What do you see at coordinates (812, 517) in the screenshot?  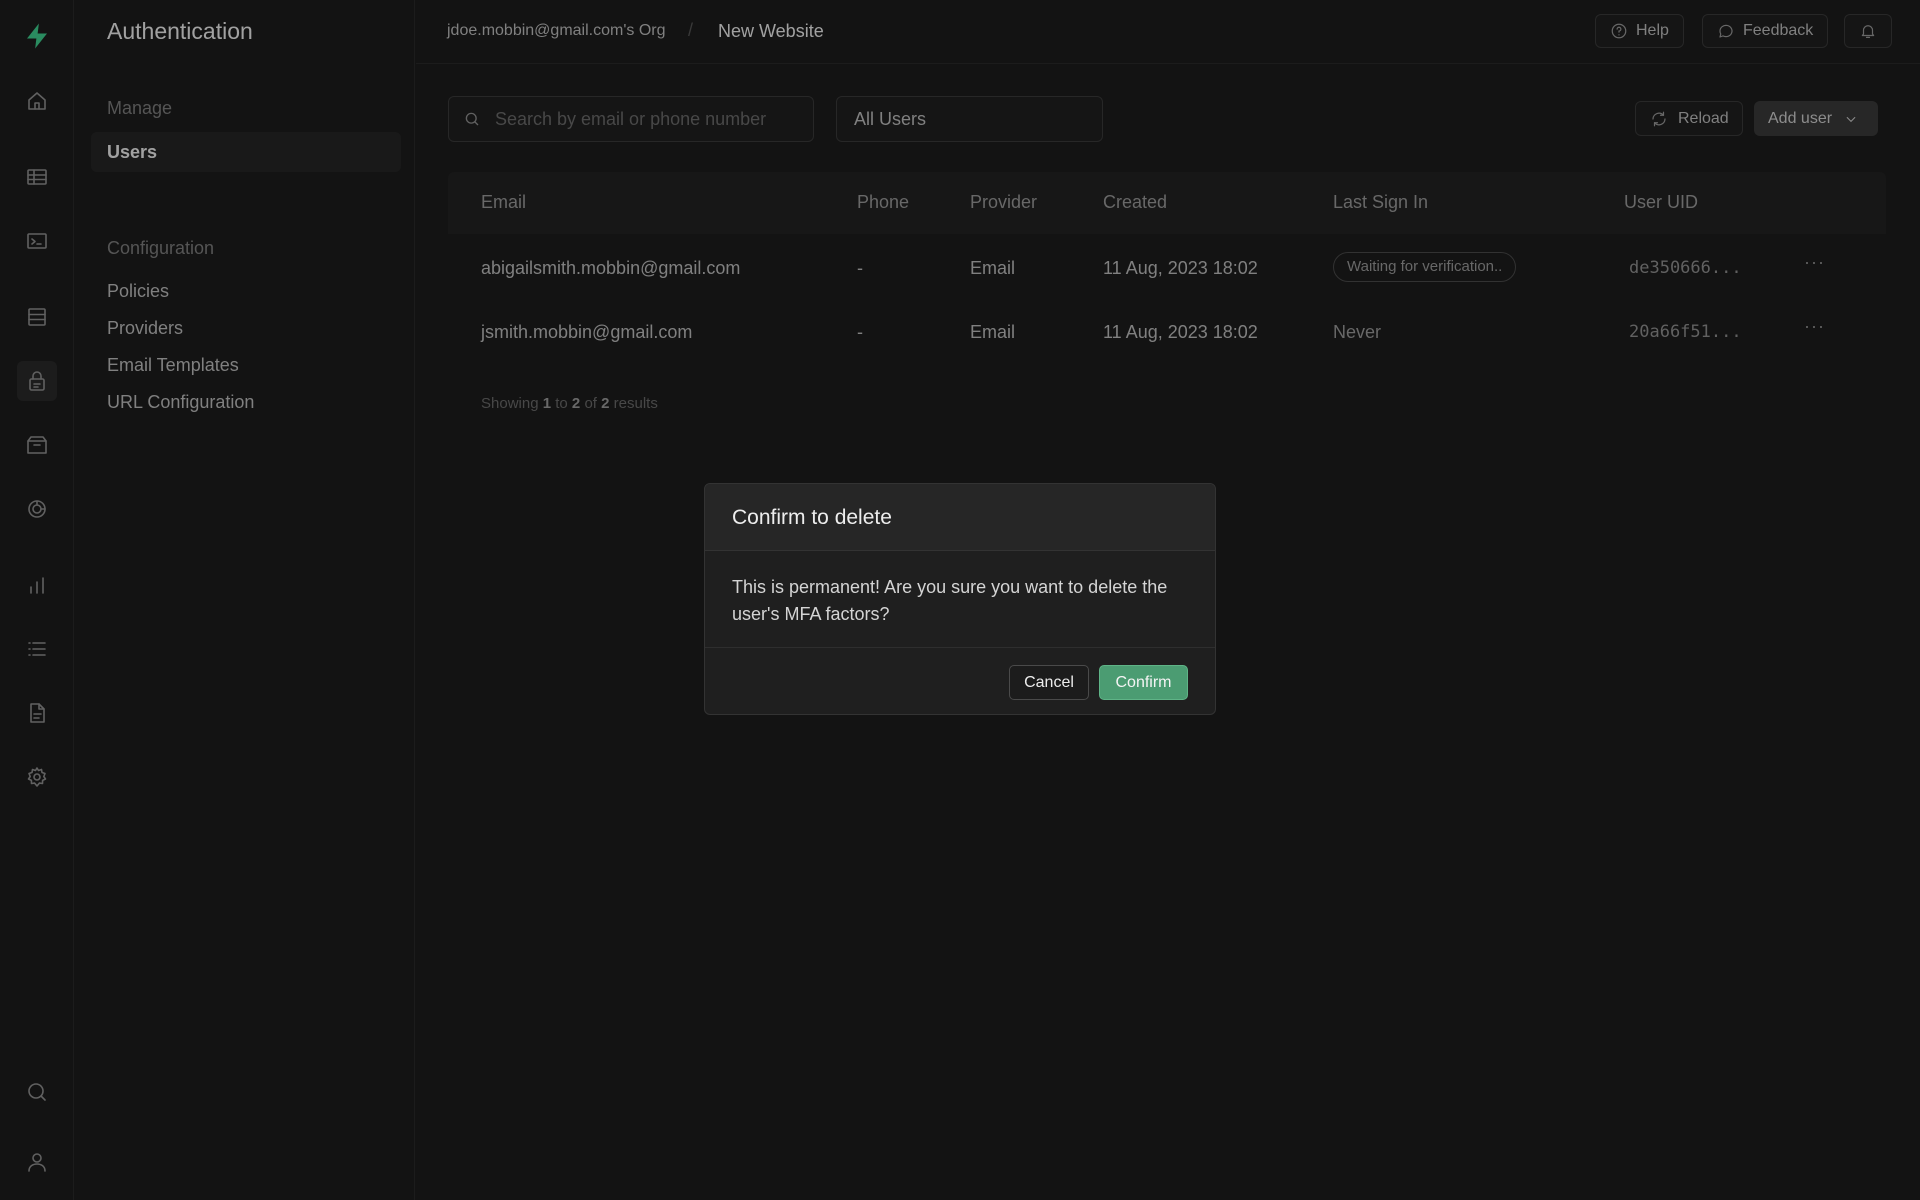 I see `dialog-title: Confirm to delete` at bounding box center [812, 517].